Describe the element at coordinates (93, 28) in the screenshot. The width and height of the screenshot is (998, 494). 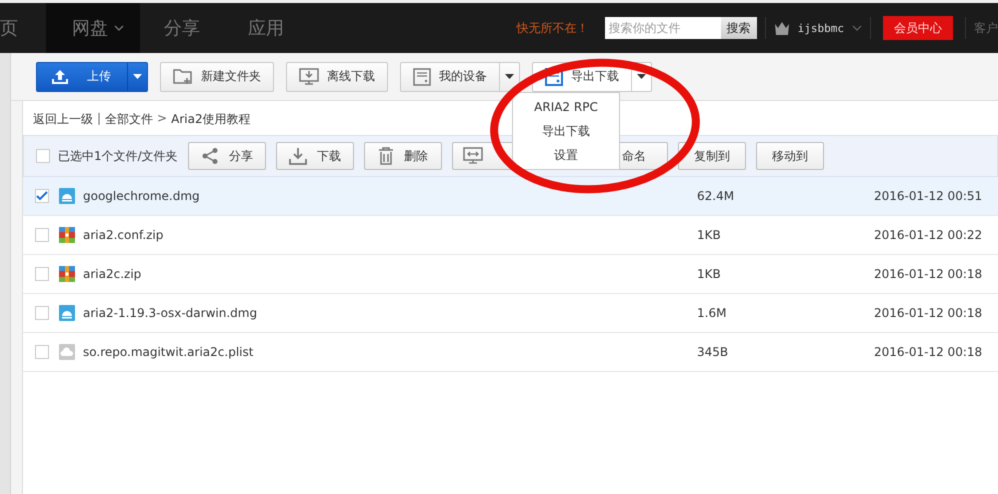
I see `nav-tab: 网盘` at that location.